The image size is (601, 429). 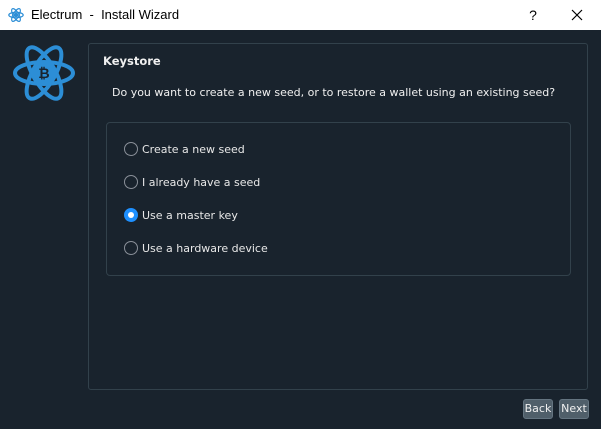 I want to click on back-button: Back, so click(x=538, y=409).